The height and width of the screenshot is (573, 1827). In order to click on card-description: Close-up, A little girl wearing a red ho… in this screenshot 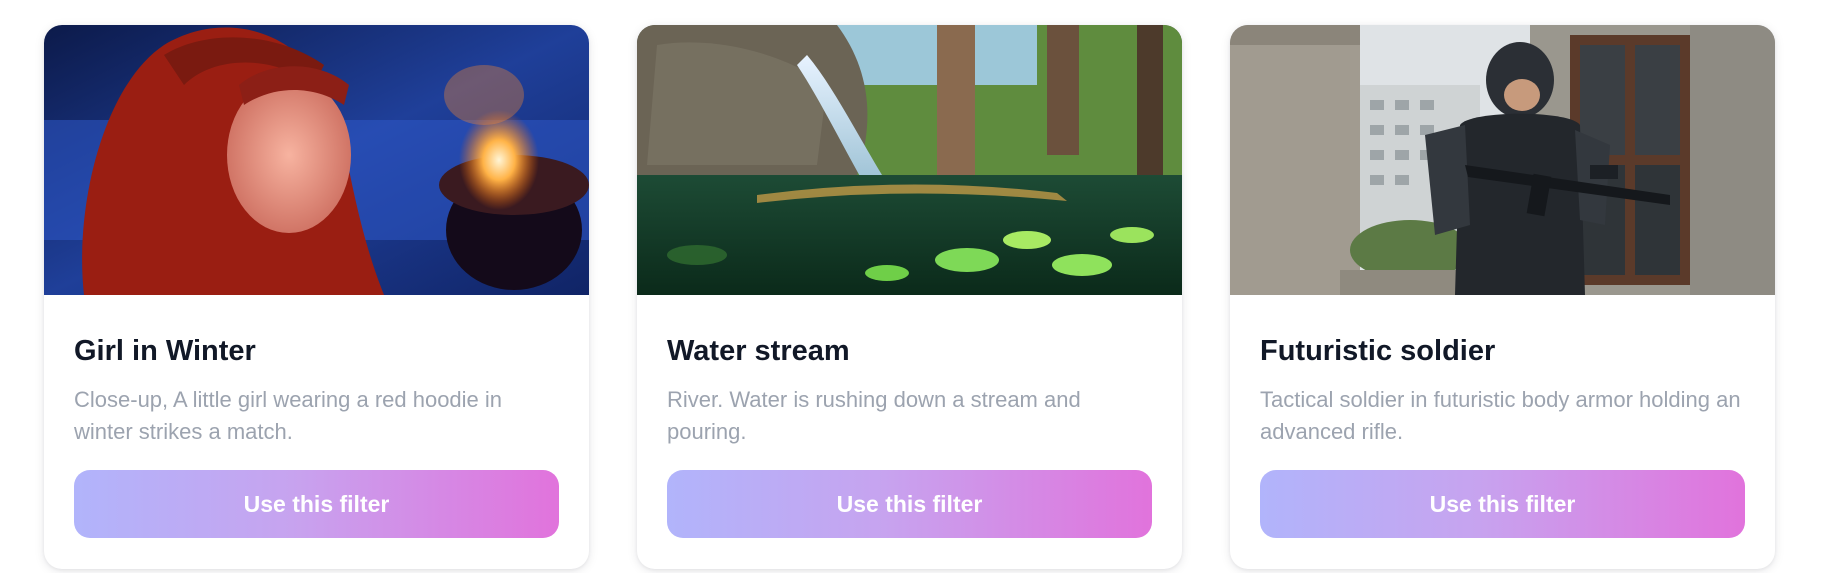, I will do `click(288, 416)`.